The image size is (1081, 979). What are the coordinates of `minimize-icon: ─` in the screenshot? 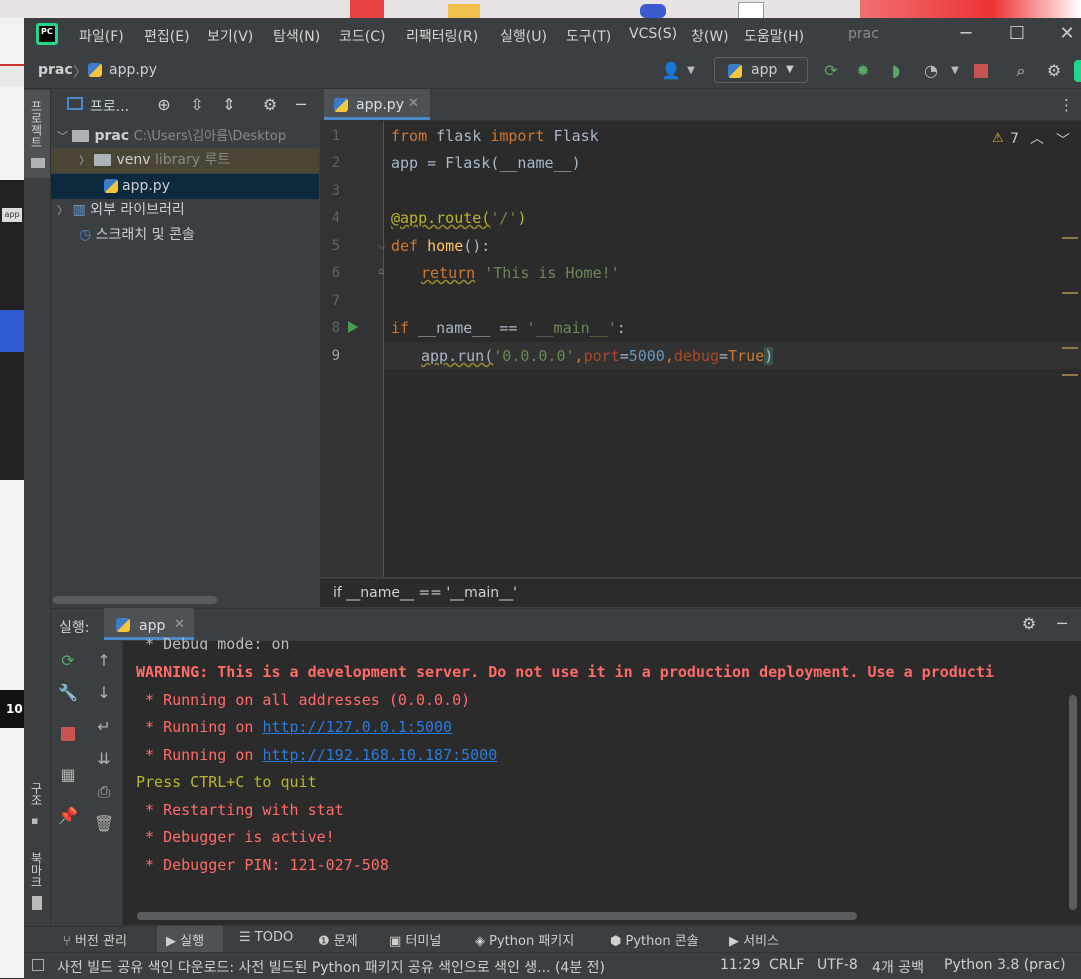 It's located at (966, 34).